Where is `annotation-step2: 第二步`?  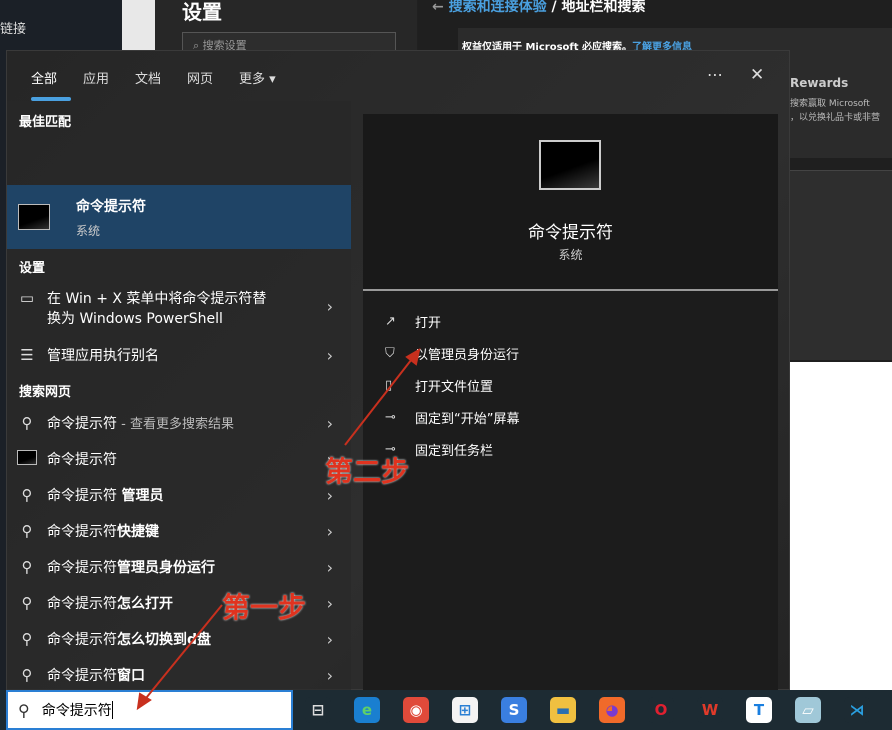
annotation-step2: 第二步 is located at coordinates (367, 471).